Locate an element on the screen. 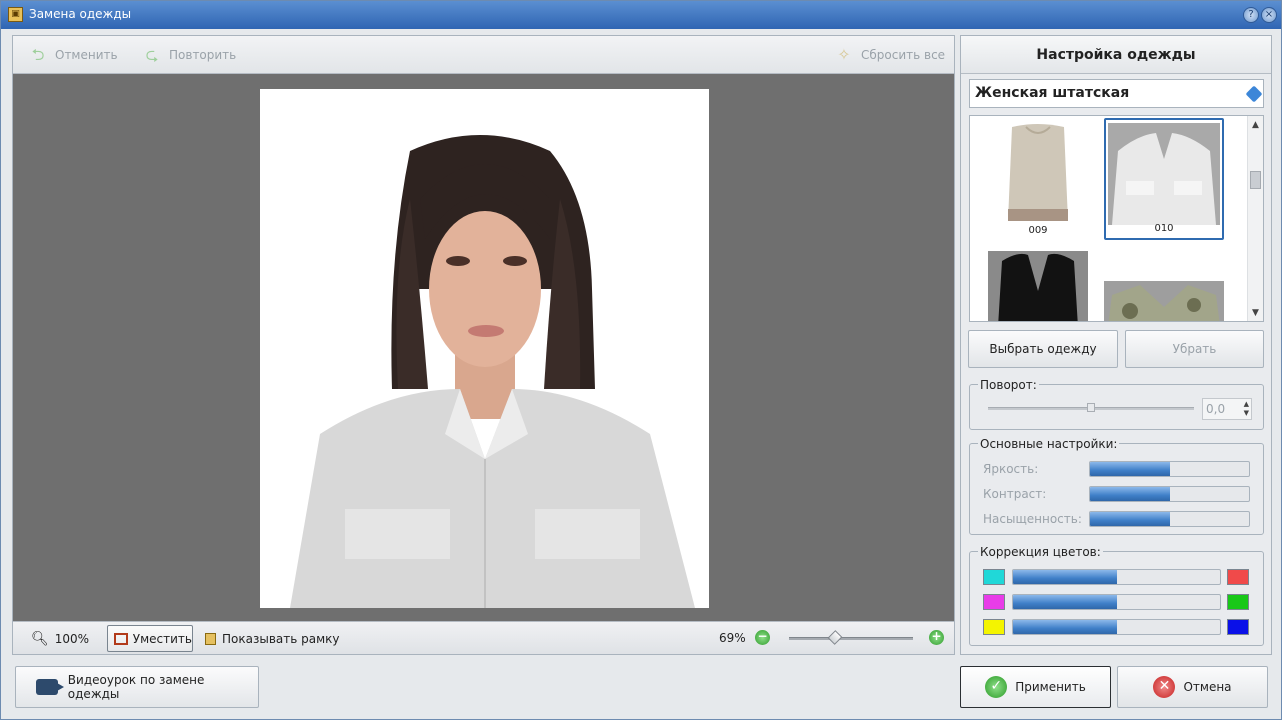 Image resolution: width=1282 pixels, height=720 pixels. fit-button: Уместить is located at coordinates (150, 638).